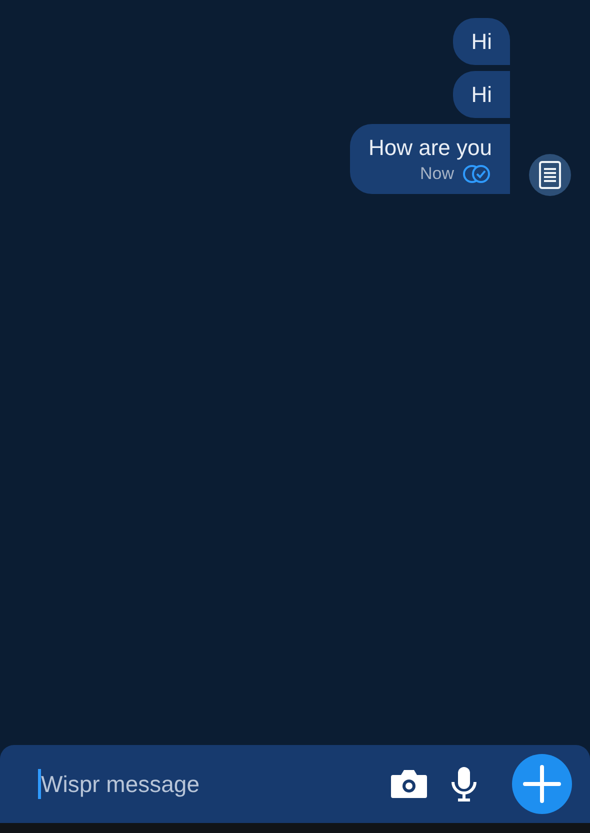  I want to click on camera-icon, so click(409, 784).